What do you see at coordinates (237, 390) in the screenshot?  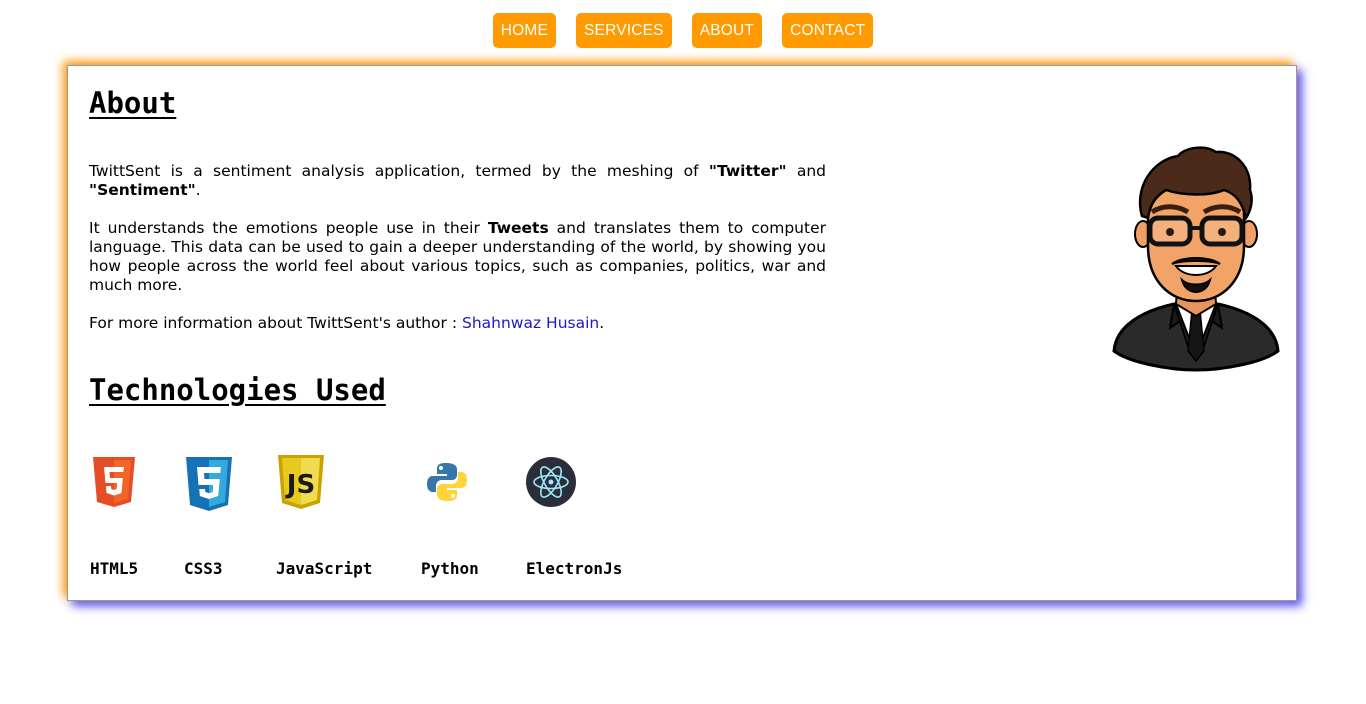 I see `technologies-heading: Technologies Used` at bounding box center [237, 390].